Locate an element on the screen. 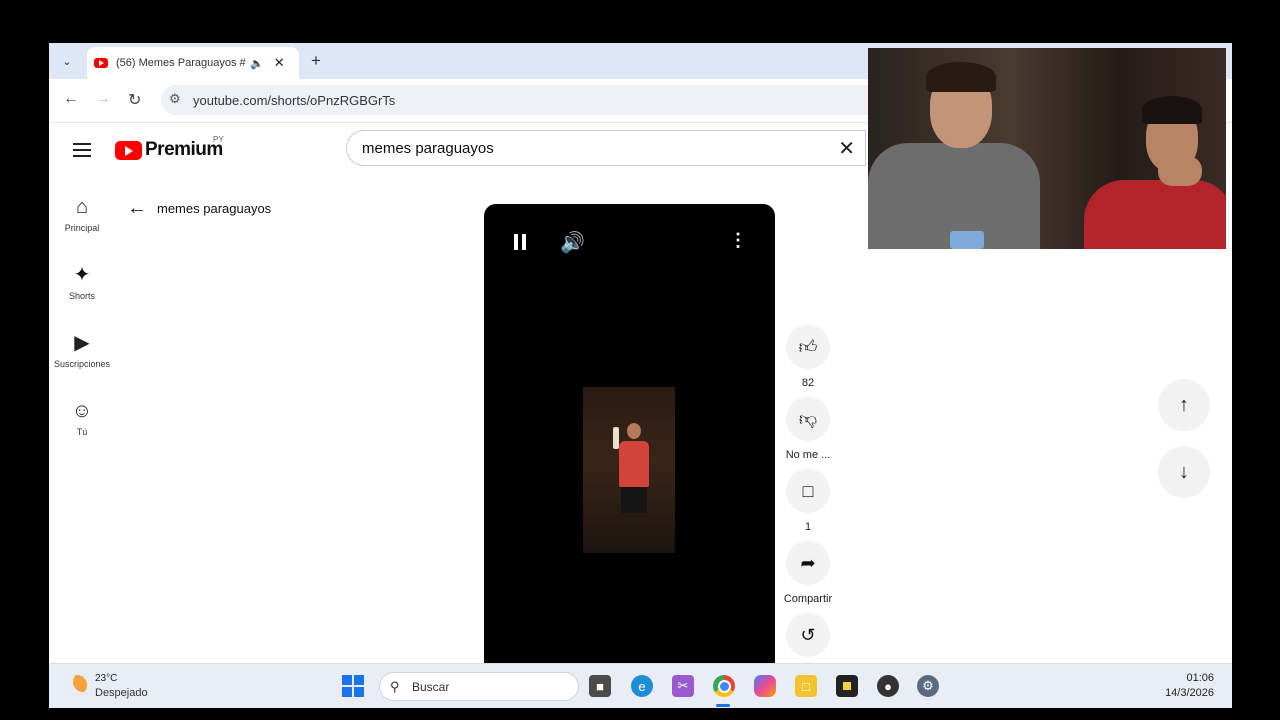 The width and height of the screenshot is (1280, 720). person-right-body is located at coordinates (1155, 214).